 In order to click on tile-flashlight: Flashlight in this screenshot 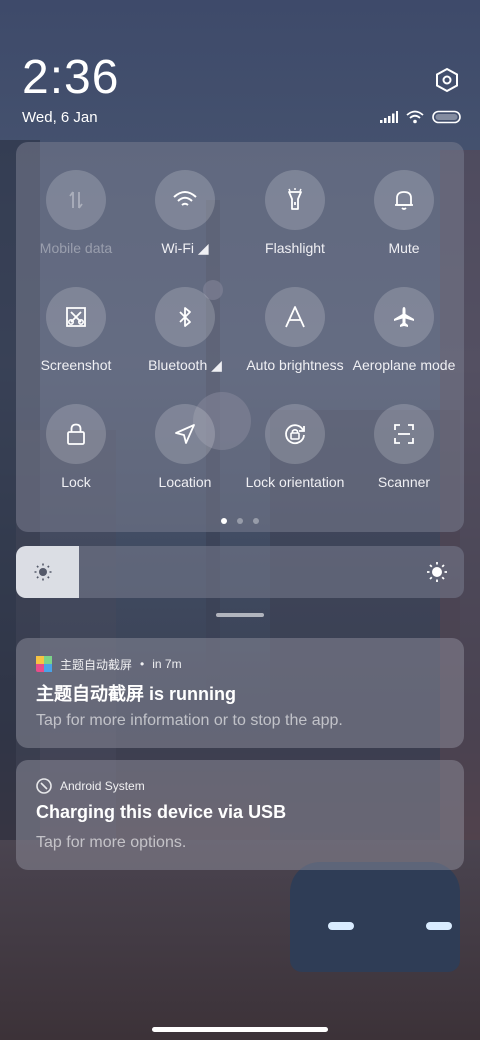, I will do `click(295, 225)`.